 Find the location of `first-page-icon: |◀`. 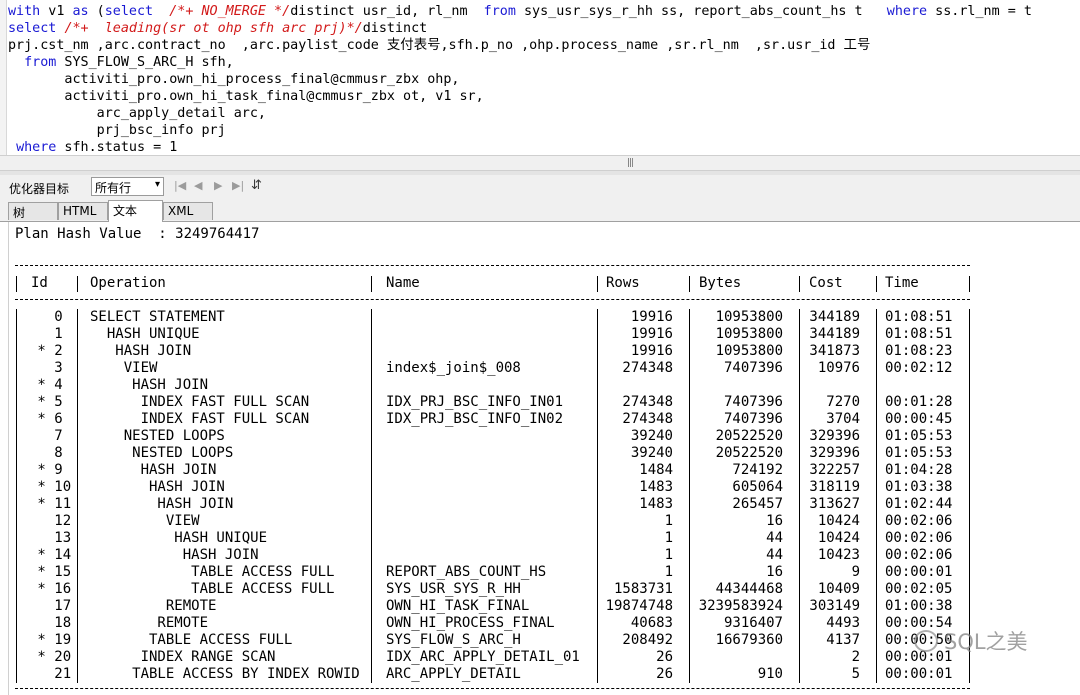

first-page-icon: |◀ is located at coordinates (180, 185).